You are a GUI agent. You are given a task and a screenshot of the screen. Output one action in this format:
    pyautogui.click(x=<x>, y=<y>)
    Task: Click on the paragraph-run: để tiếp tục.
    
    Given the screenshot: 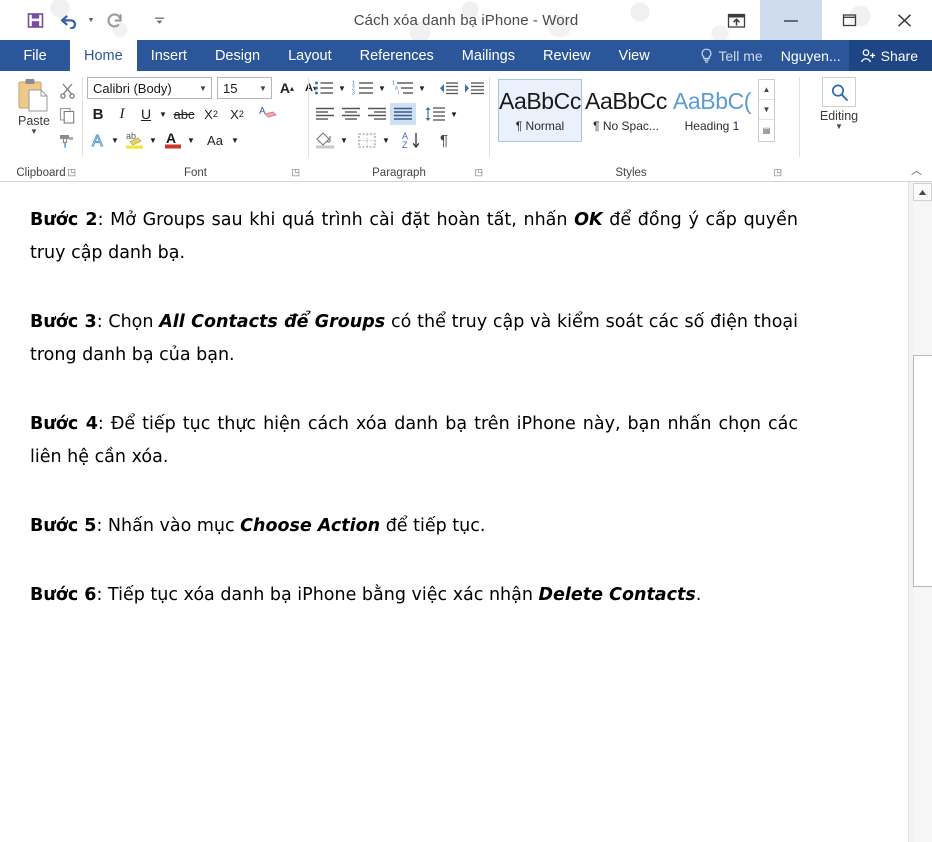 What is the action you would take?
    pyautogui.click(x=433, y=526)
    